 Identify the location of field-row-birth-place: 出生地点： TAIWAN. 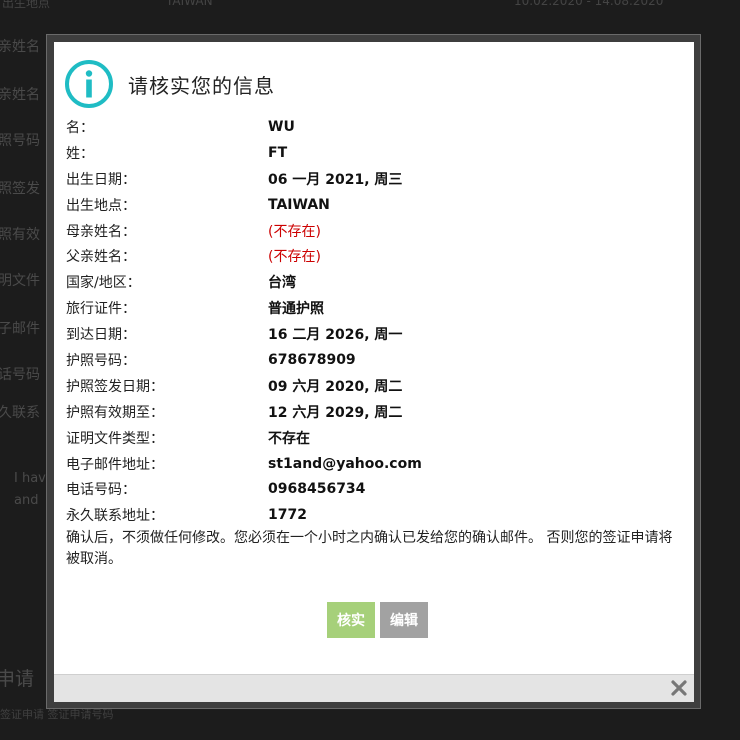
(371, 205).